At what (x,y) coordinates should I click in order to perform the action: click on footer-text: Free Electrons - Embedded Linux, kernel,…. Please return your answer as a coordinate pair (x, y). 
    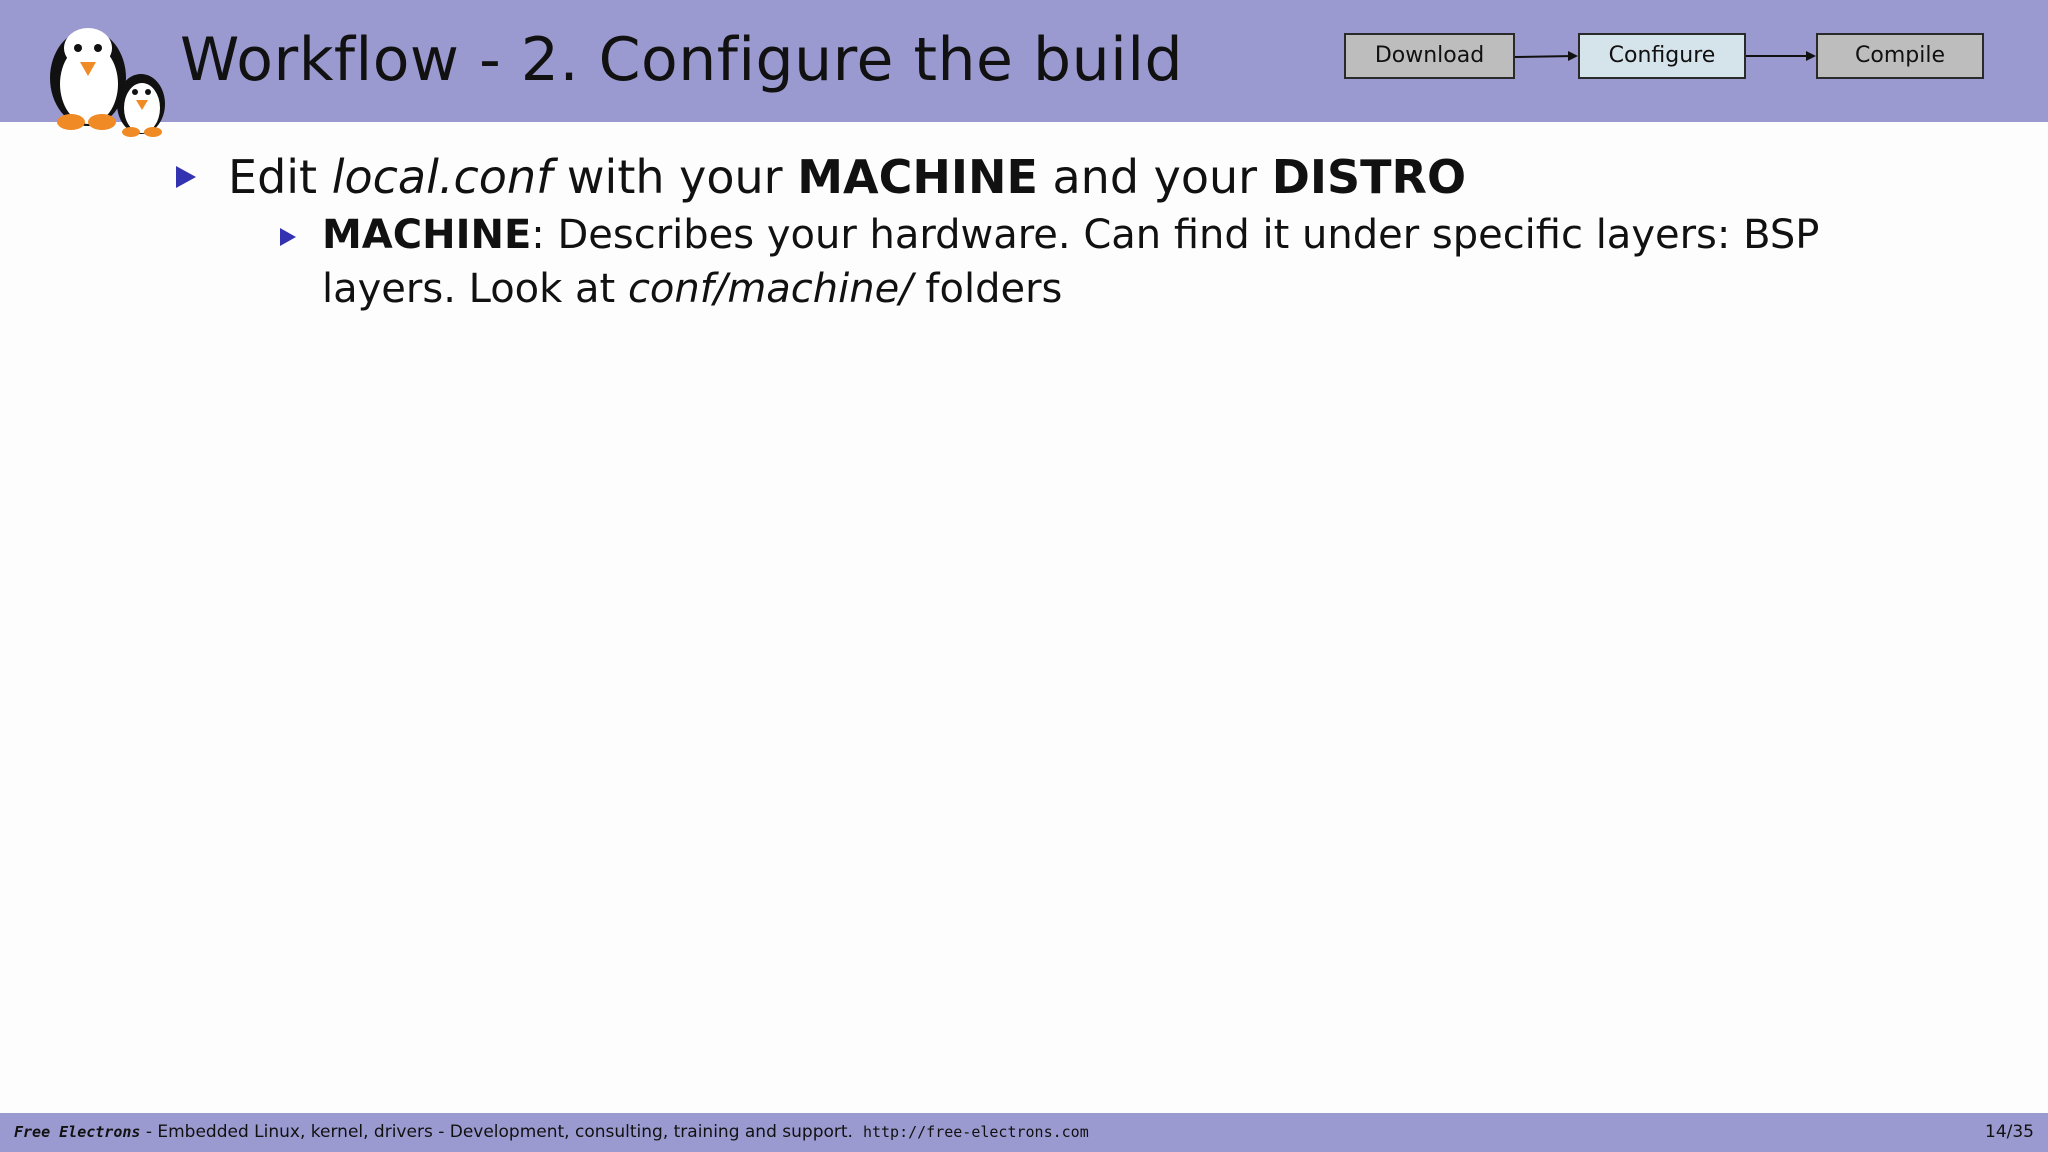
    Looking at the image, I should click on (551, 1132).